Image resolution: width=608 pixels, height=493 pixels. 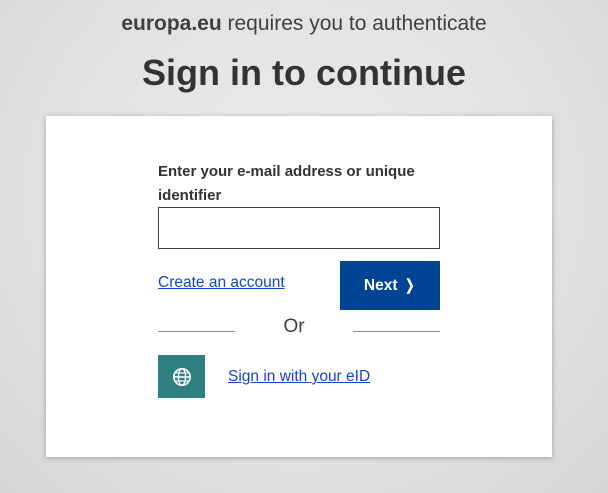 I want to click on eid-icon-button, so click(x=181, y=376).